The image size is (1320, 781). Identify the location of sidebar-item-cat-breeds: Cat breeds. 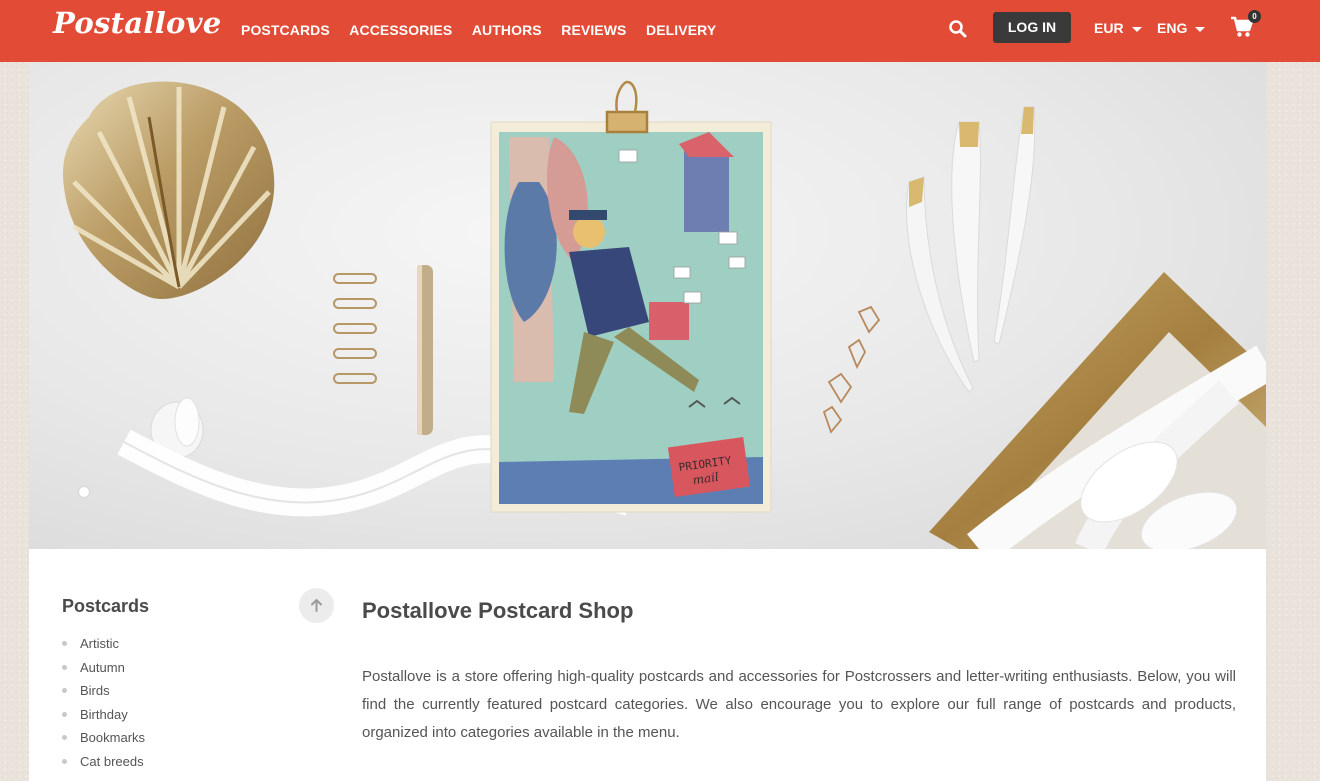
(103, 764).